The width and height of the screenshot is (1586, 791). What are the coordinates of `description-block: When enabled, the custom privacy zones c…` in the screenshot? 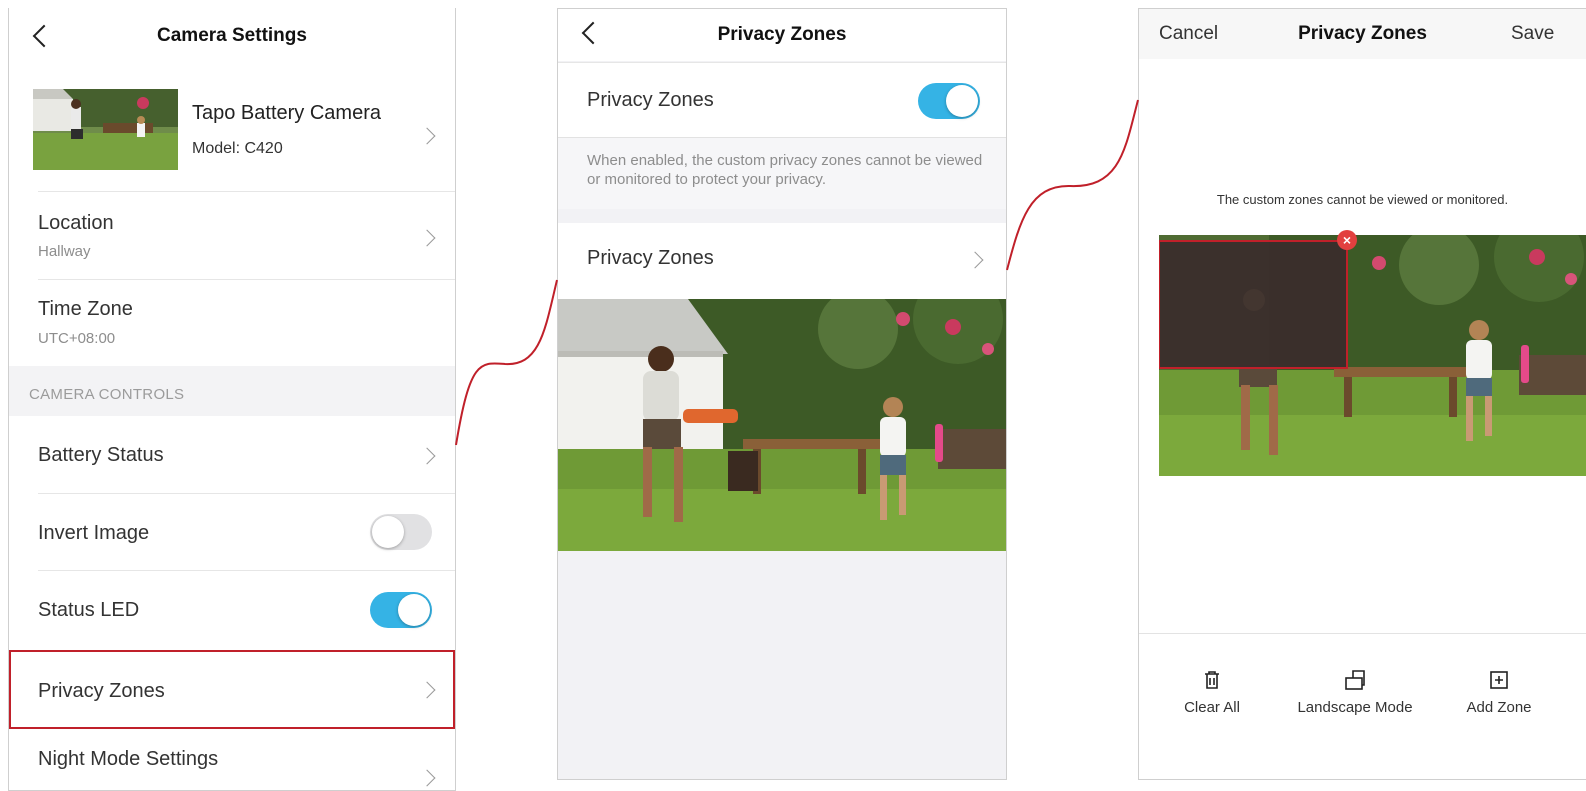 It's located at (782, 173).